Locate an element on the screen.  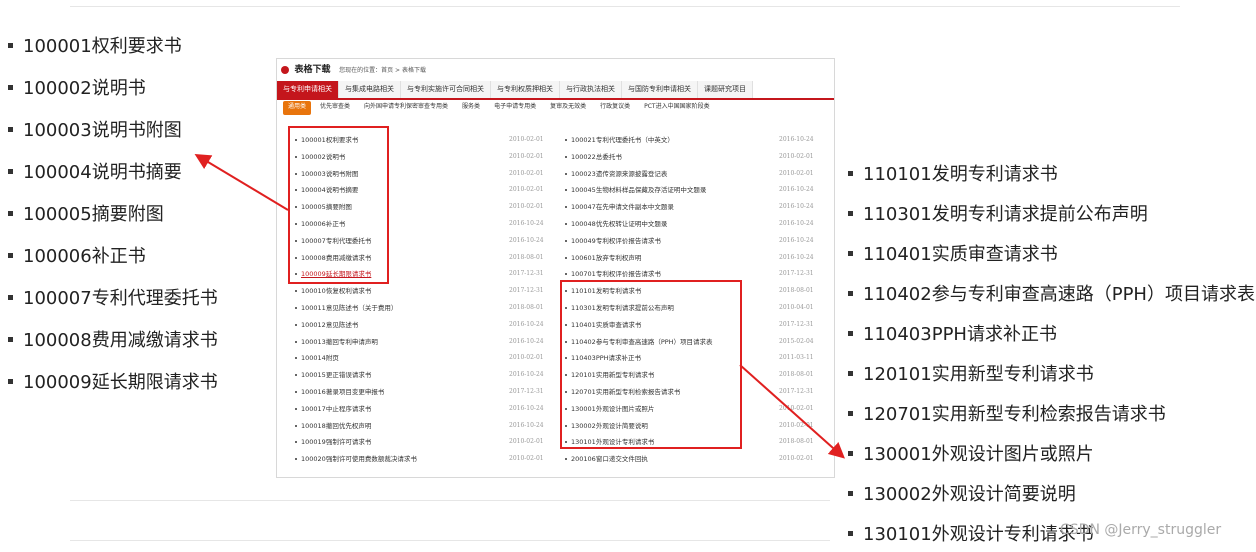
left-list-item: 100005摘要附图 is located at coordinates (86, 215).